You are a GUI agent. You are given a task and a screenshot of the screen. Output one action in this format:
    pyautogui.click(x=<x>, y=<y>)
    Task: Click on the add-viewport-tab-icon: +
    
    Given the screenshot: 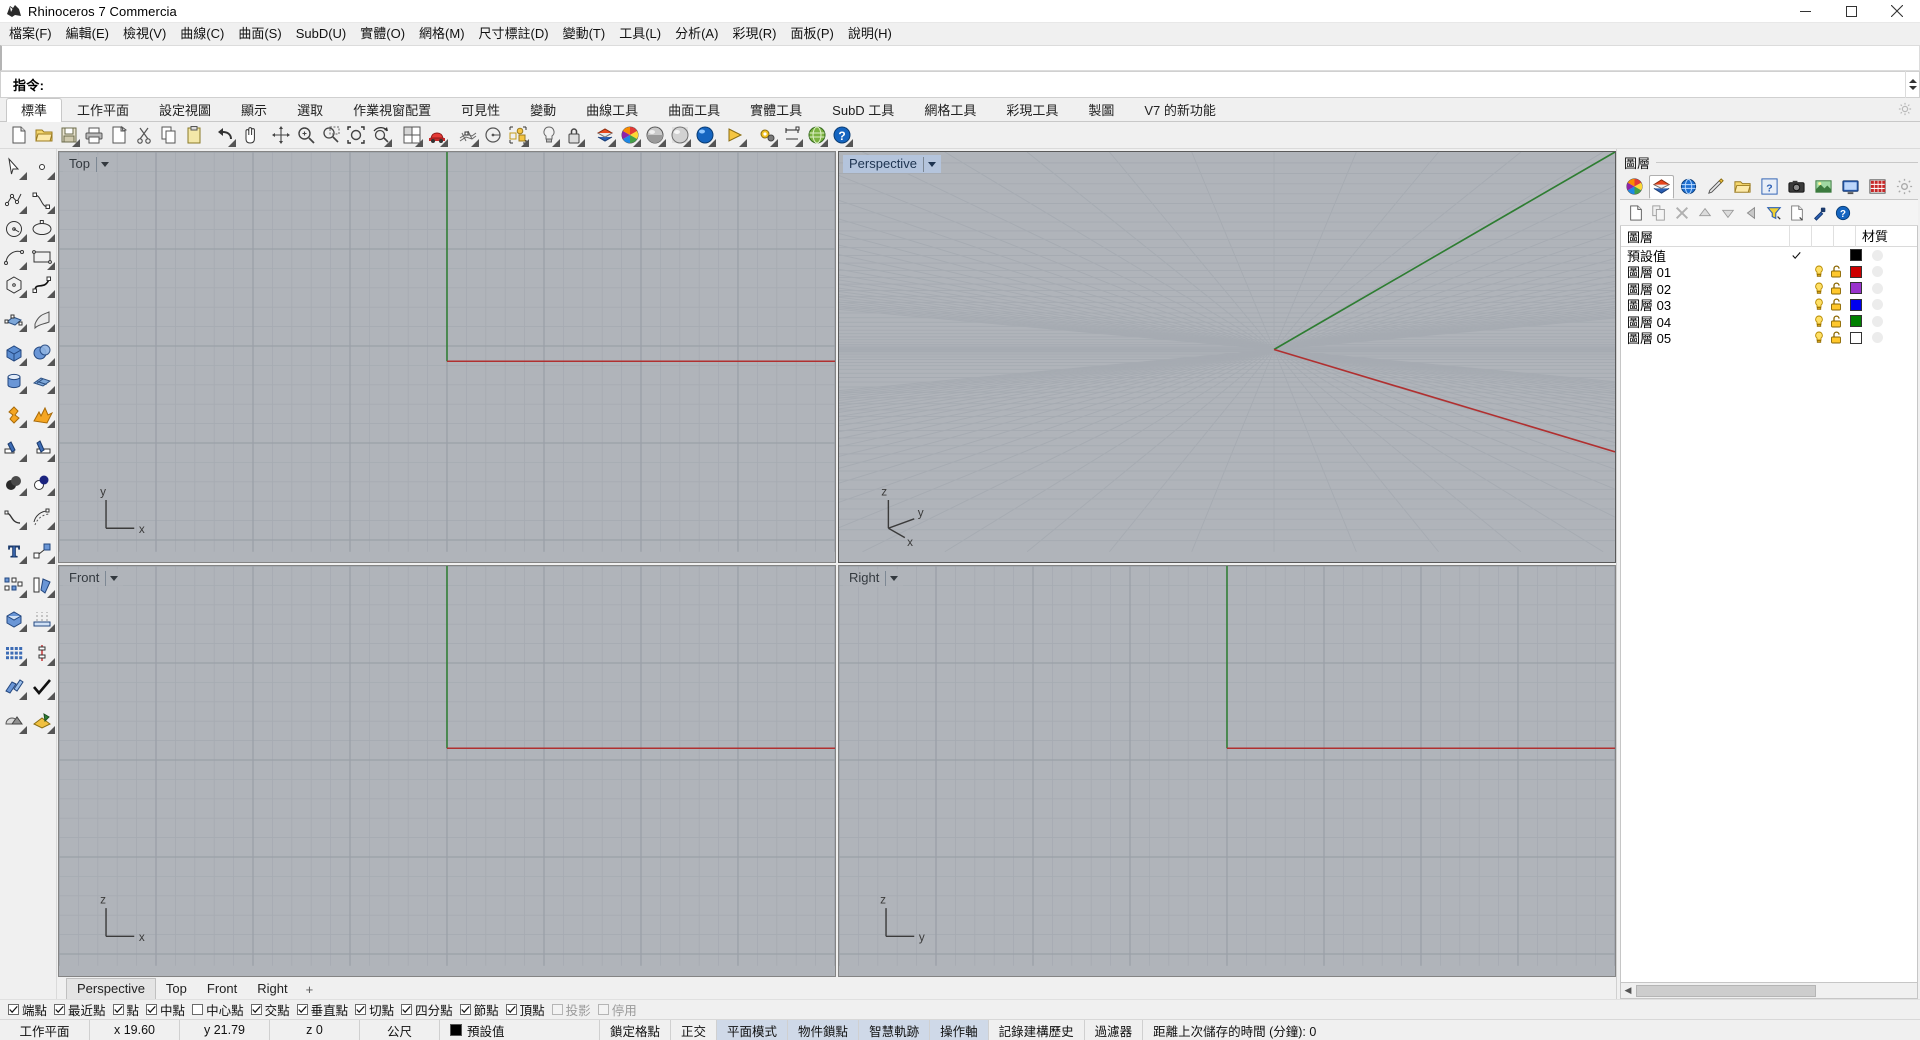 What is the action you would take?
    pyautogui.click(x=310, y=989)
    